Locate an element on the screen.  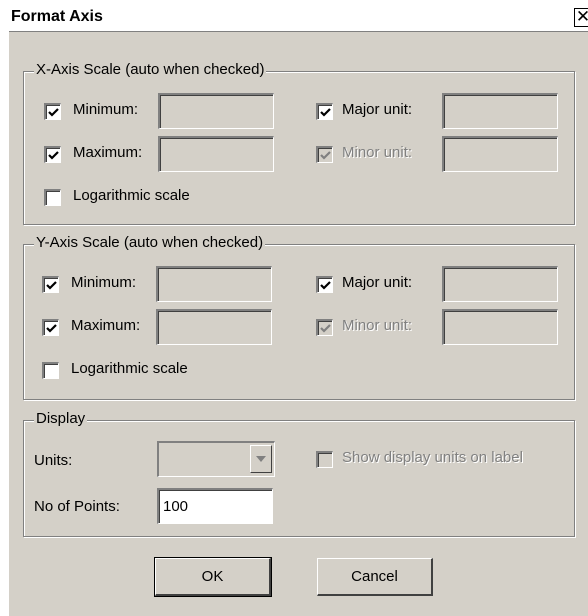
x-maximum-label: Maximum: is located at coordinates (108, 152).